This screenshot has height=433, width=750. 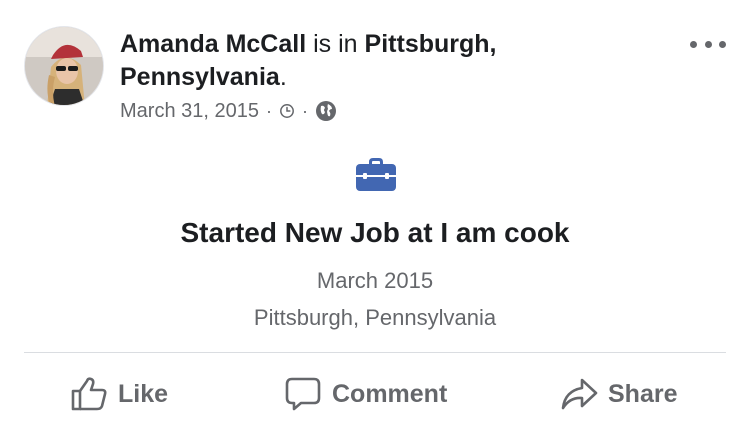 What do you see at coordinates (375, 233) in the screenshot?
I see `life-event-title: Started New Job at I am cook` at bounding box center [375, 233].